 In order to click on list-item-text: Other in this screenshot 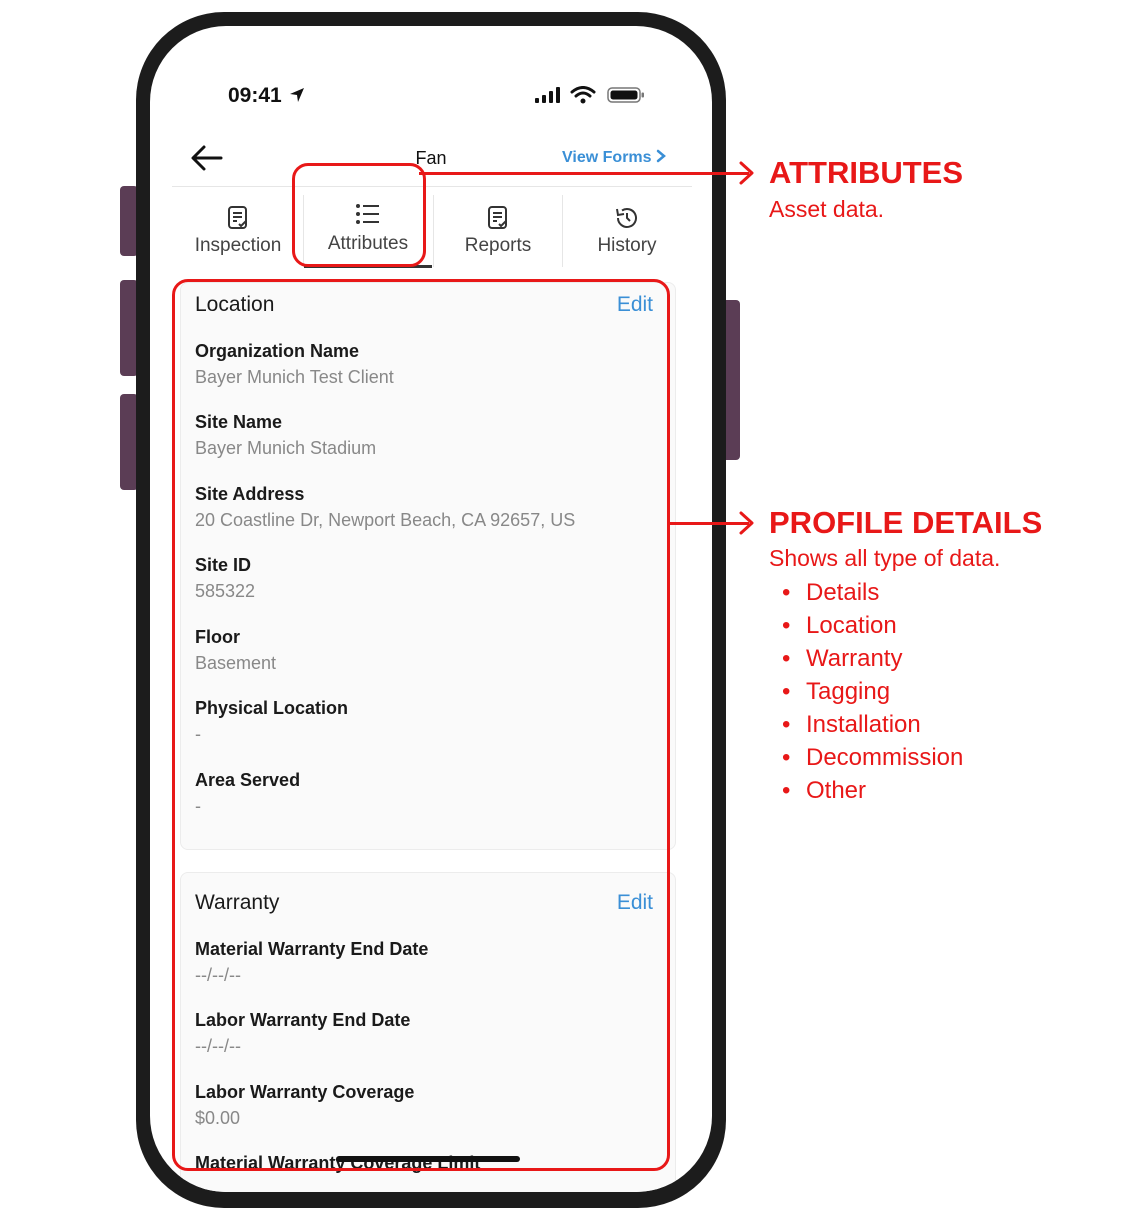, I will do `click(836, 790)`.